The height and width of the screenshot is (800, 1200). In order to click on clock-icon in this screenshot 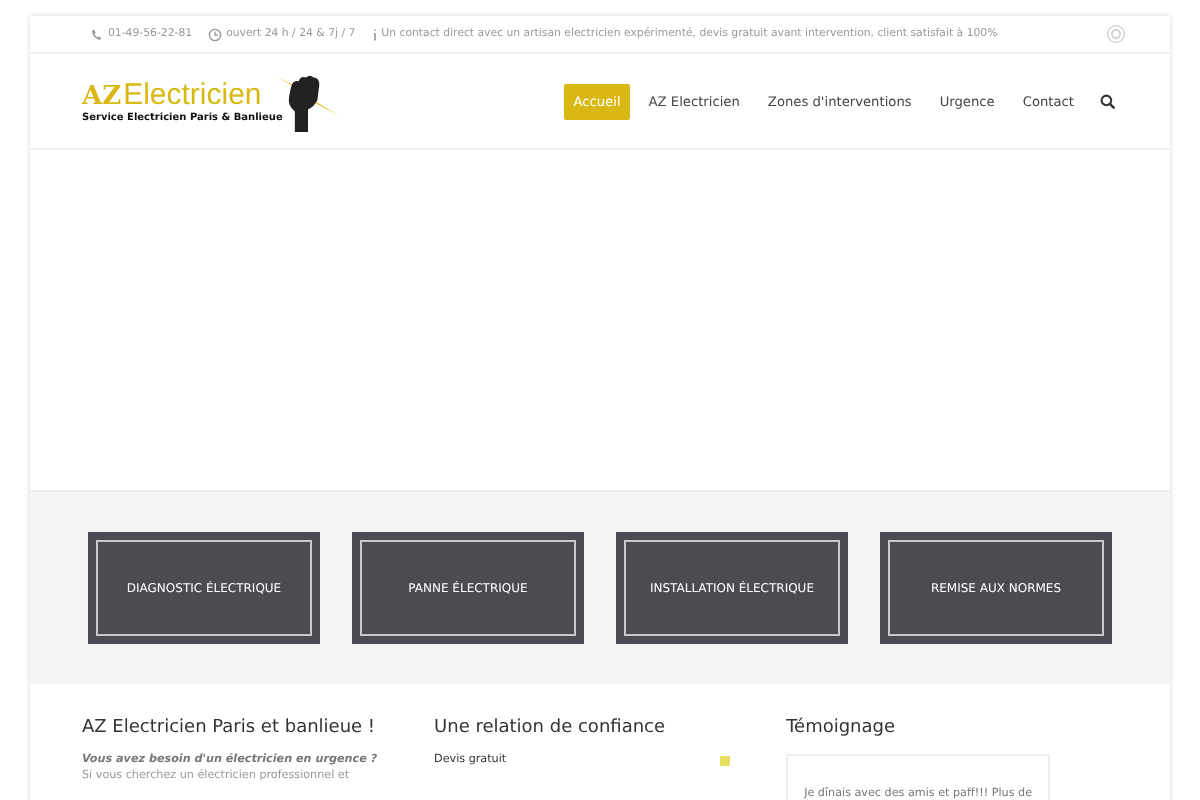, I will do `click(215, 34)`.